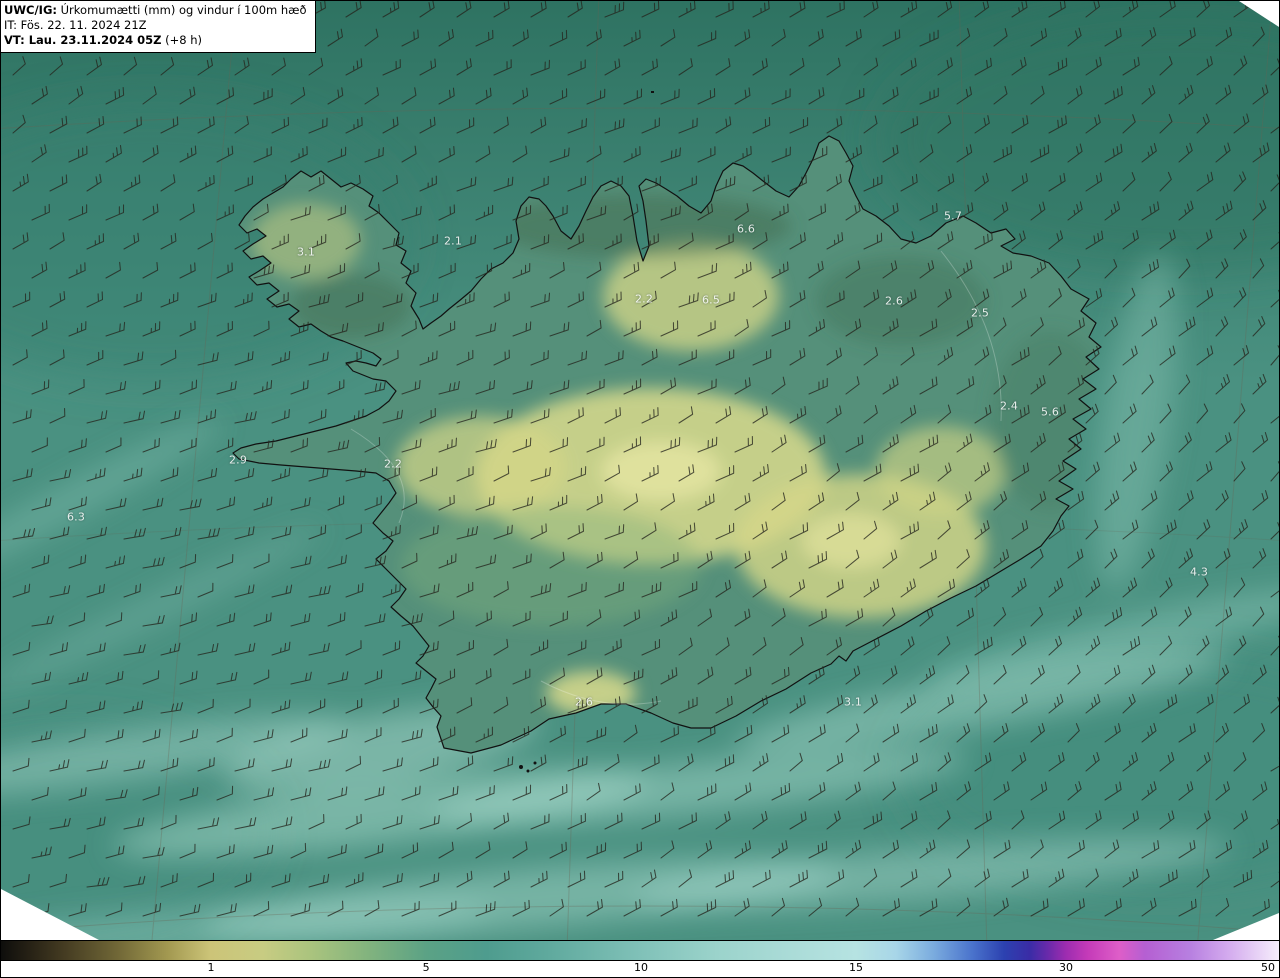  I want to click on colorbar-tick-label: 10, so click(641, 967).